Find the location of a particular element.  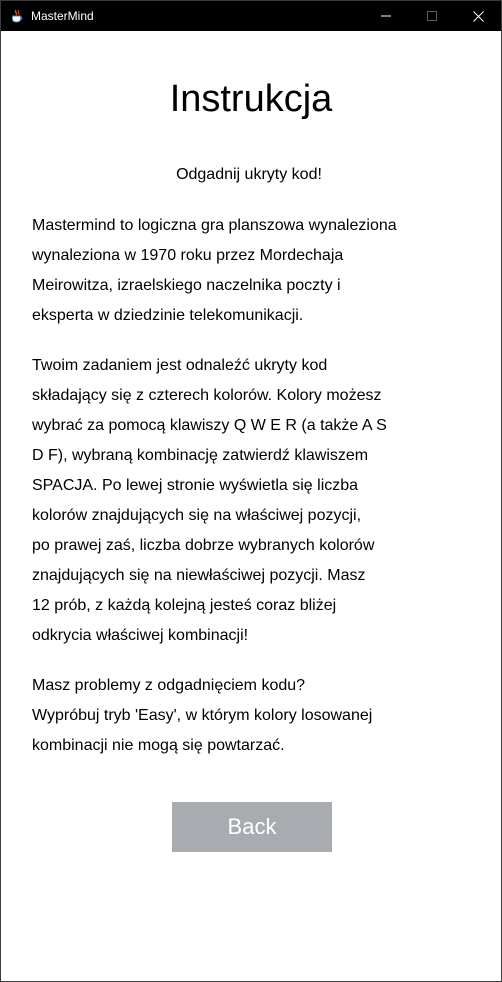

back-button: Back is located at coordinates (252, 827).